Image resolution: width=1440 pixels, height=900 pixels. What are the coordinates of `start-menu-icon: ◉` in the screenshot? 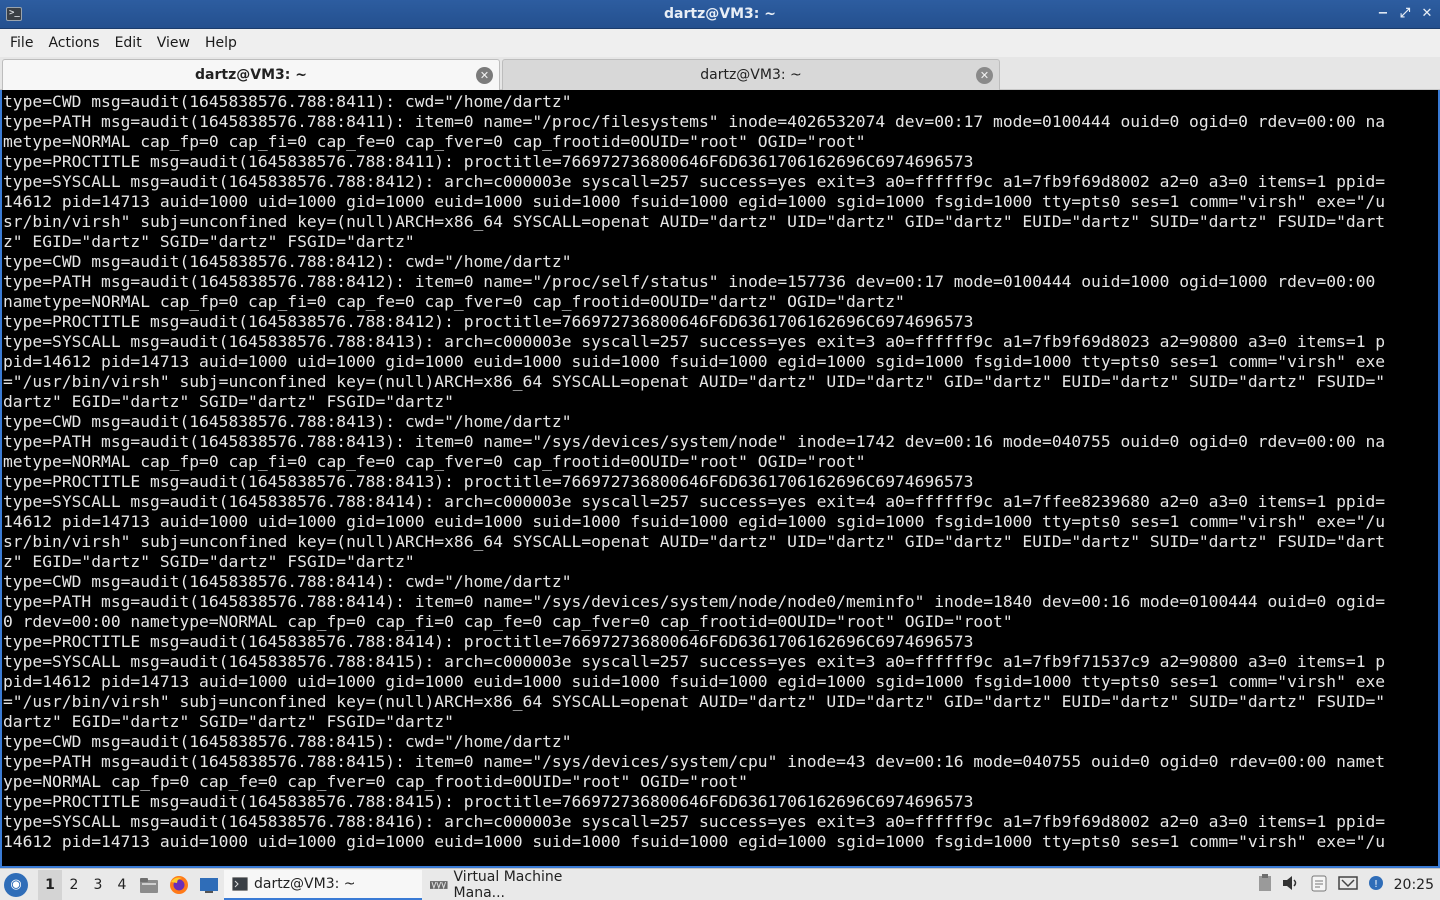 It's located at (16, 884).